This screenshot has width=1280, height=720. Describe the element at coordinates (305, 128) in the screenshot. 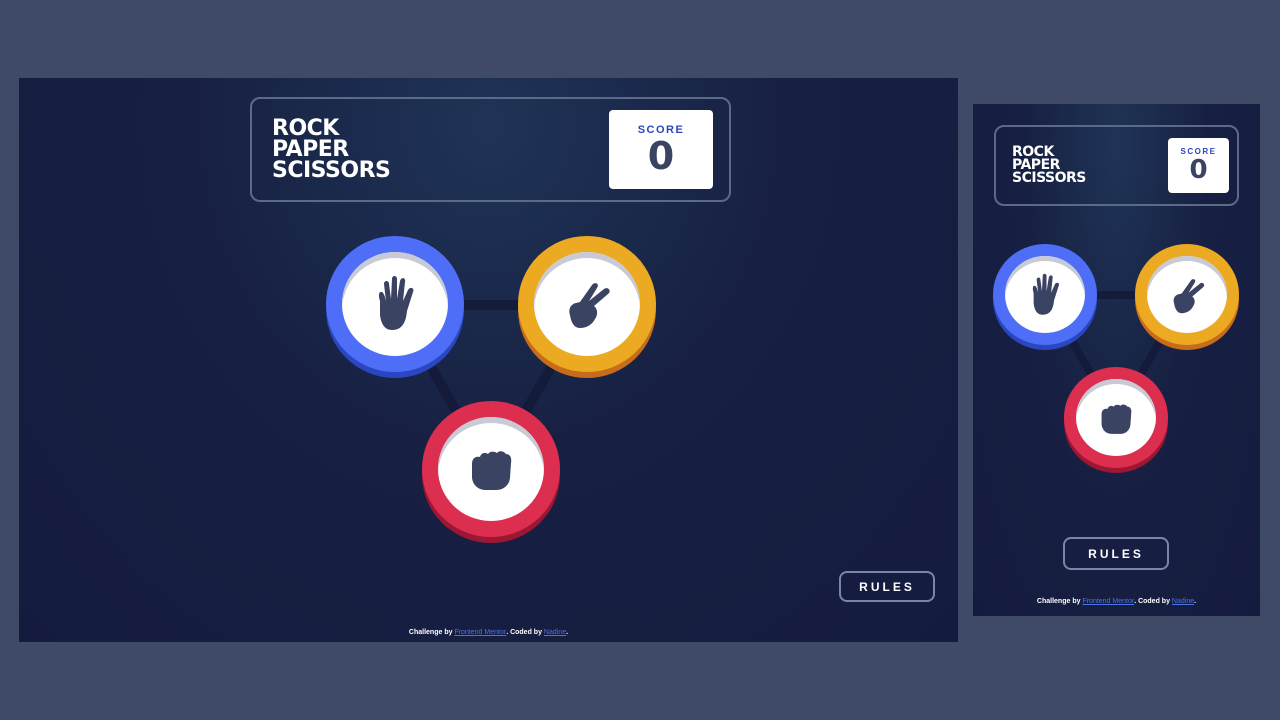

I see `title-line-rock: ROCK` at that location.